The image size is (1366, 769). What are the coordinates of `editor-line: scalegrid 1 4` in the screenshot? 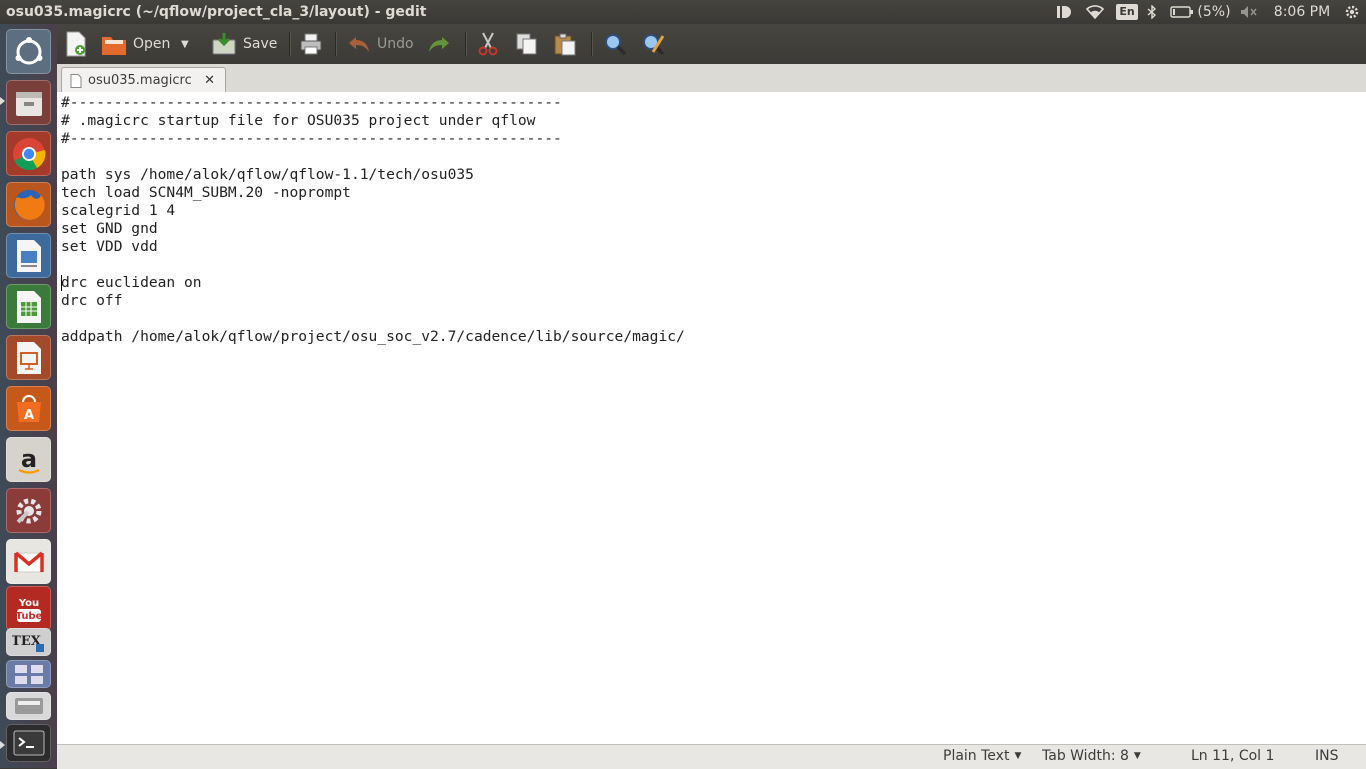 It's located at (118, 210).